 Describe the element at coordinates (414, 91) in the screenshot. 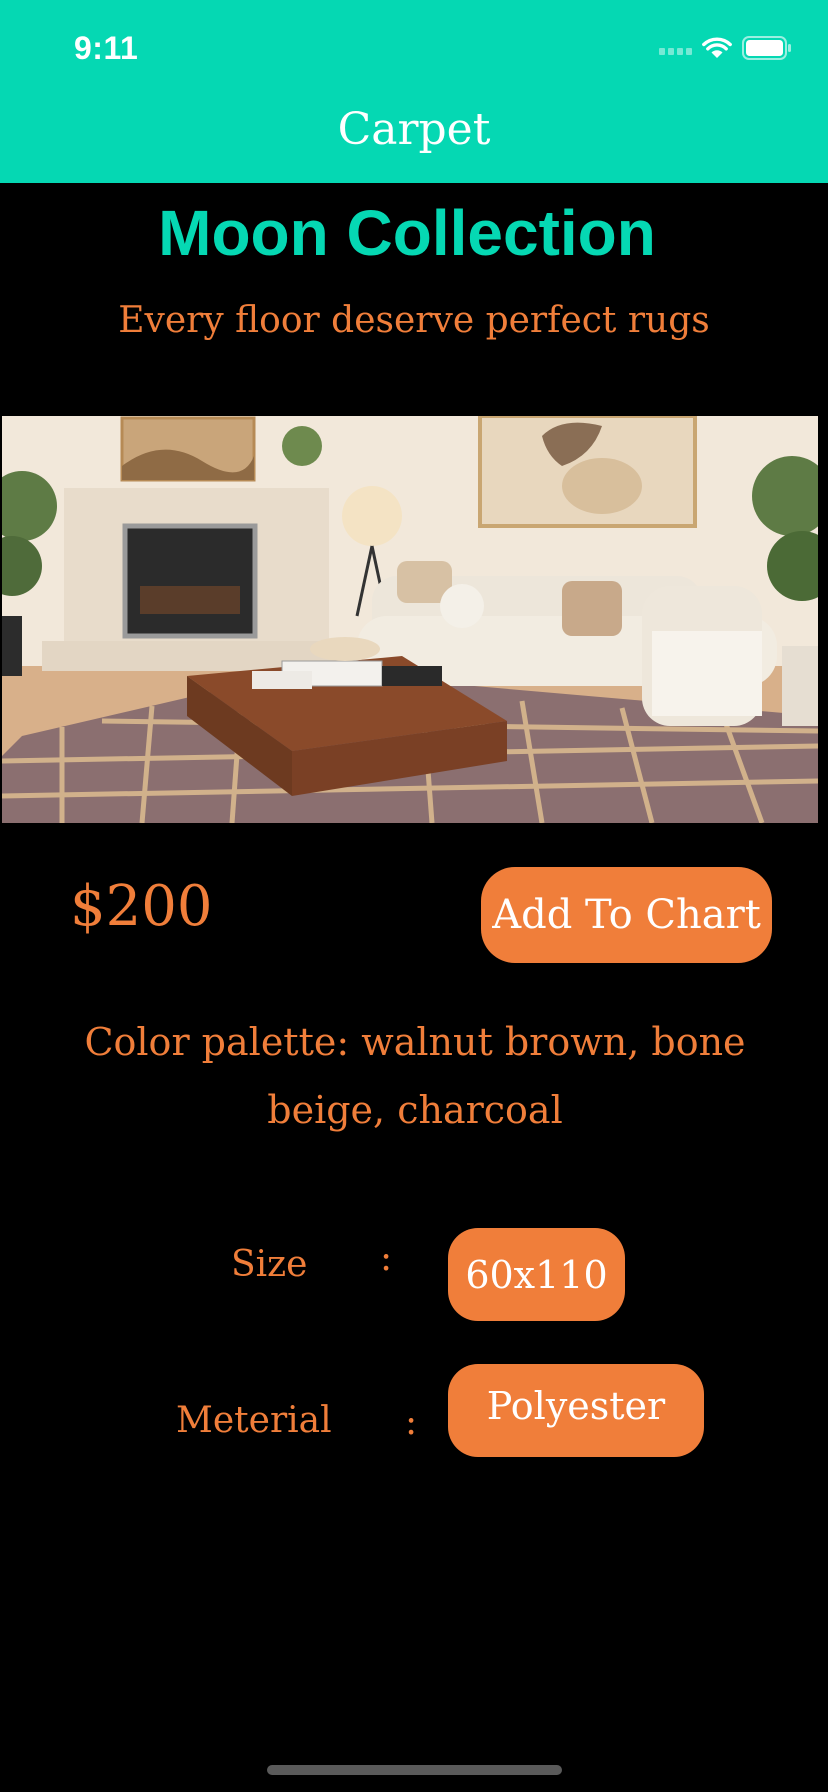

I see `navigation-header: 9:11 Carpet` at that location.